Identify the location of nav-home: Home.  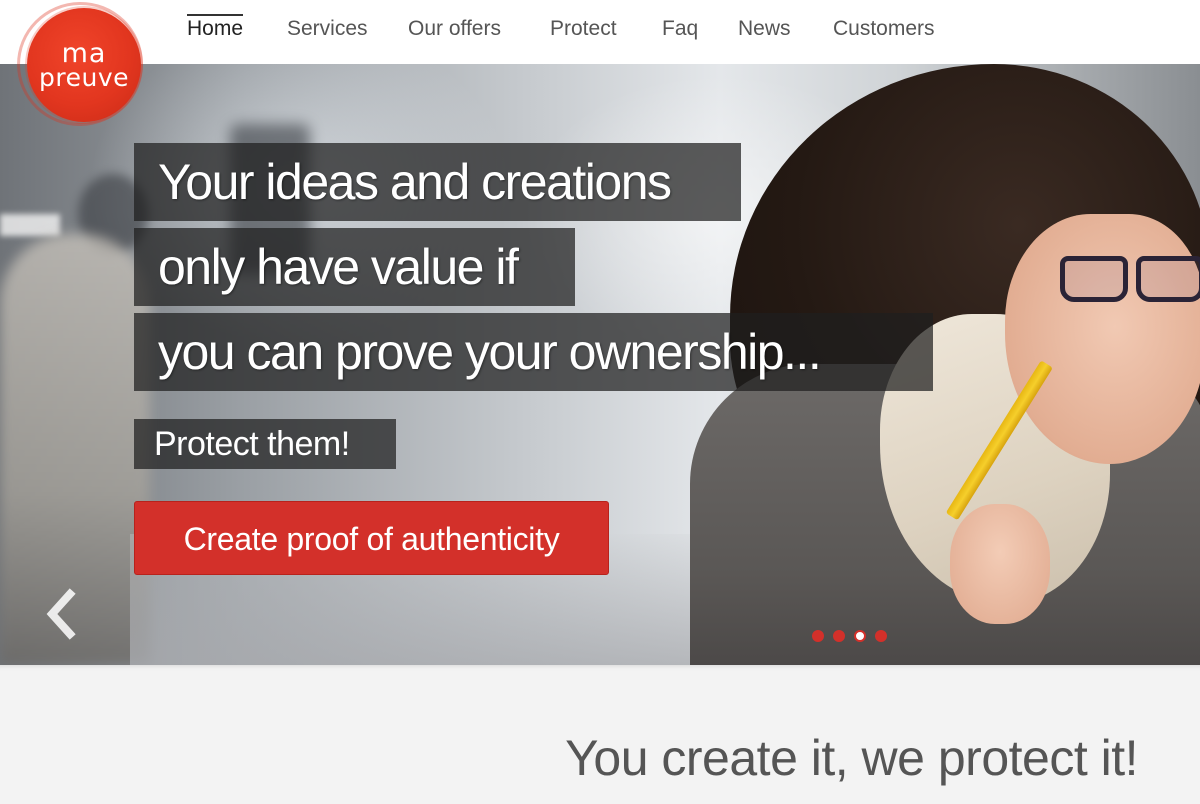
(215, 30).